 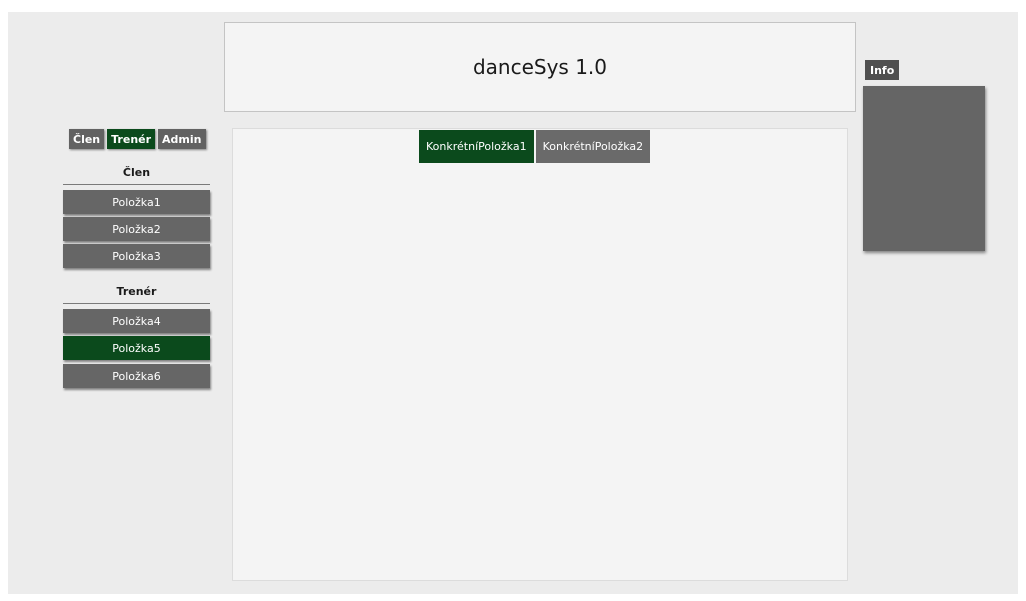 I want to click on sidebar-item-polozka1: Položka1, so click(x=136, y=202).